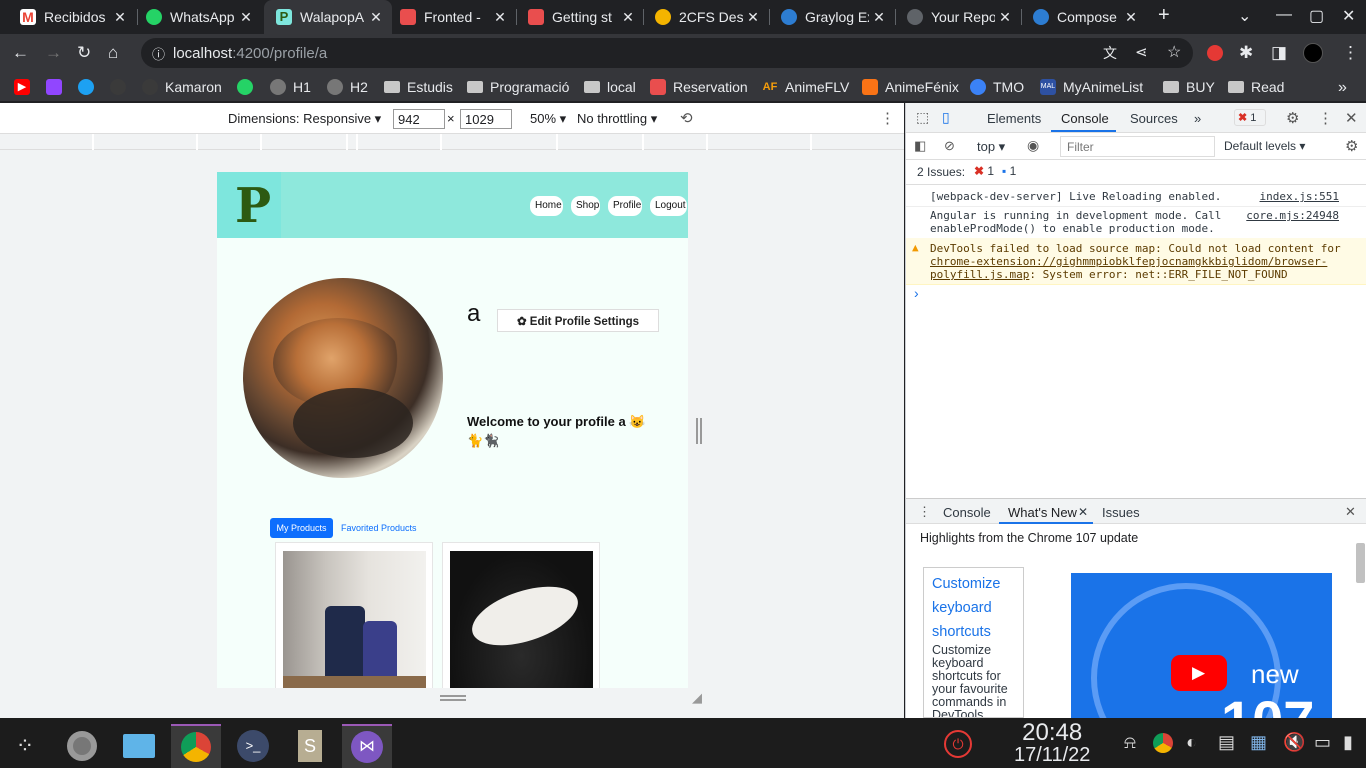 This screenshot has height=768, width=1366. What do you see at coordinates (1137, 146) in the screenshot?
I see `console-filter-input: Filter` at bounding box center [1137, 146].